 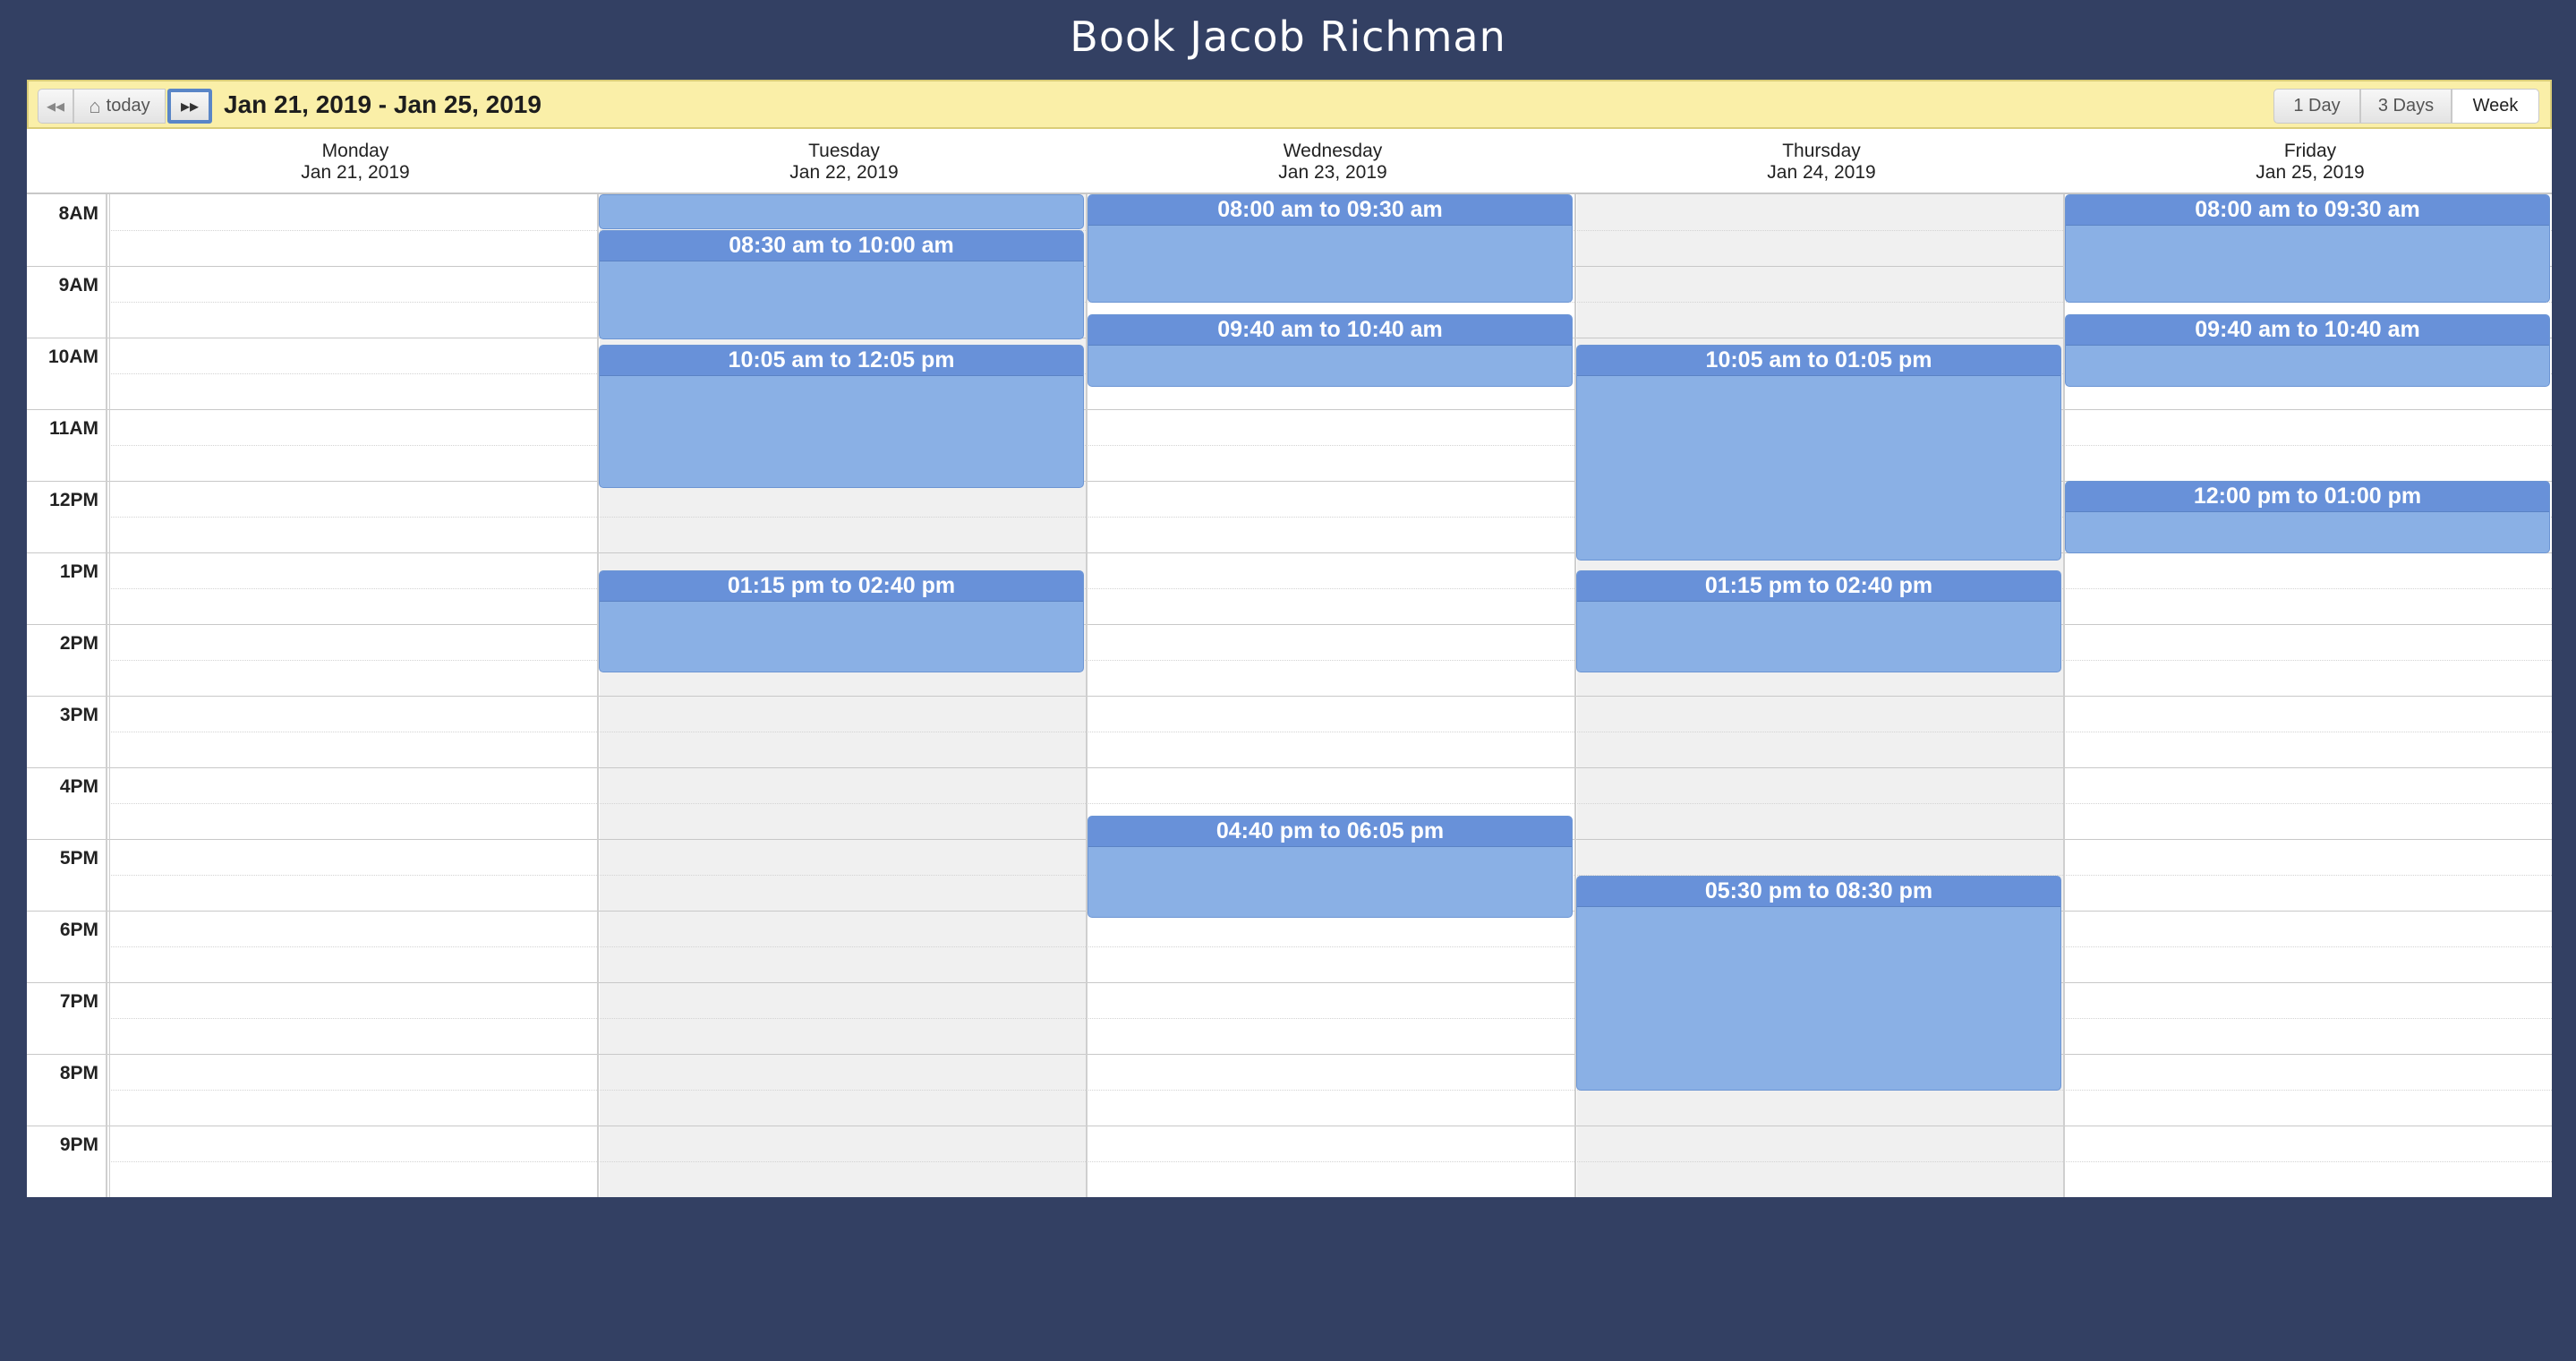 What do you see at coordinates (78, 1144) in the screenshot?
I see `hour-label: 9PM` at bounding box center [78, 1144].